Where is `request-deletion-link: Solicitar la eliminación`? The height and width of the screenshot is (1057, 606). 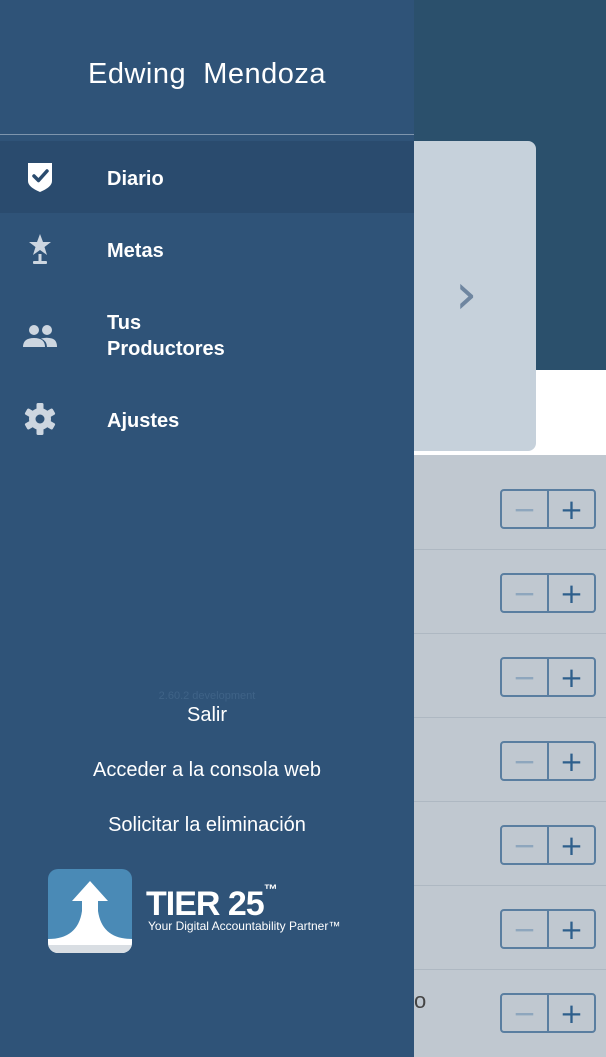 request-deletion-link: Solicitar la eliminación is located at coordinates (207, 825).